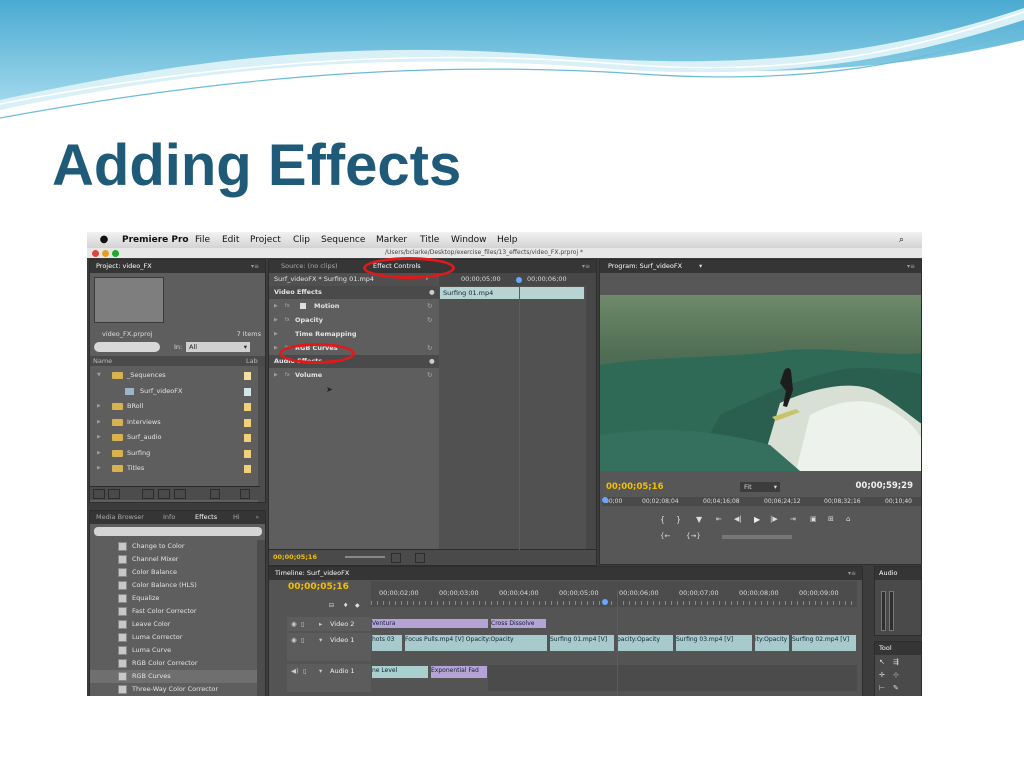 Image resolution: width=1024 pixels, height=768 pixels. I want to click on tab-info: Info, so click(169, 517).